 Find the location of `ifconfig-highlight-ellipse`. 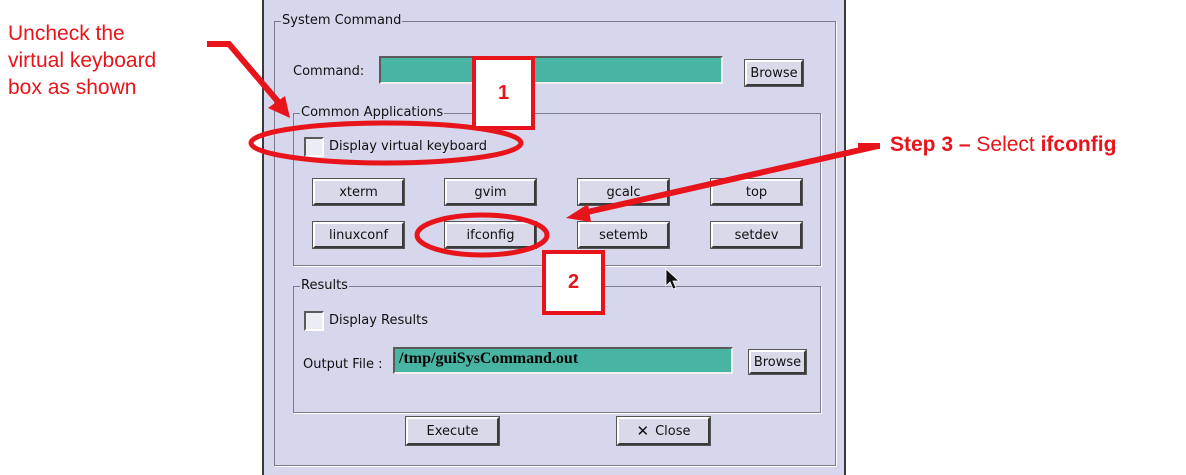

ifconfig-highlight-ellipse is located at coordinates (482, 235).